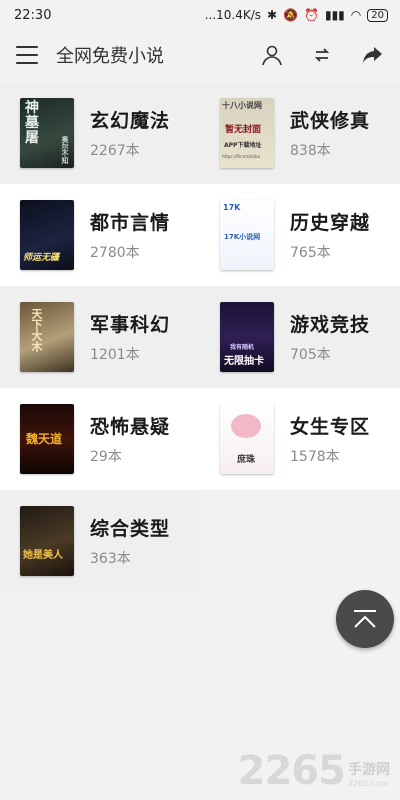 The width and height of the screenshot is (400, 800). Describe the element at coordinates (110, 56) in the screenshot. I see `page-title: 全网免费小说` at that location.